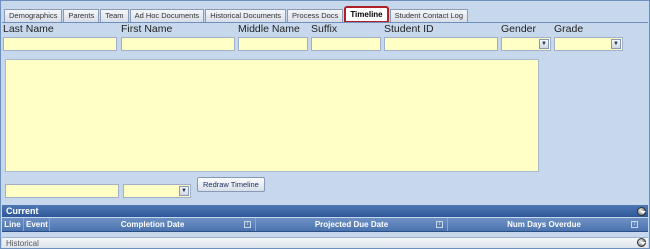 Image resolution: width=650 pixels, height=249 pixels. Describe the element at coordinates (569, 29) in the screenshot. I see `grade-label: Grade` at that location.